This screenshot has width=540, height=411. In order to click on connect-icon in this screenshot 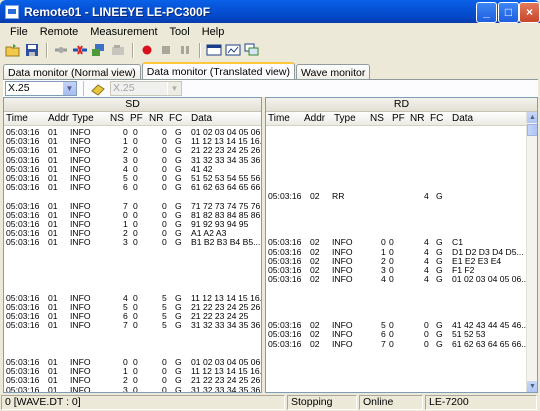, I will do `click(61, 50)`.